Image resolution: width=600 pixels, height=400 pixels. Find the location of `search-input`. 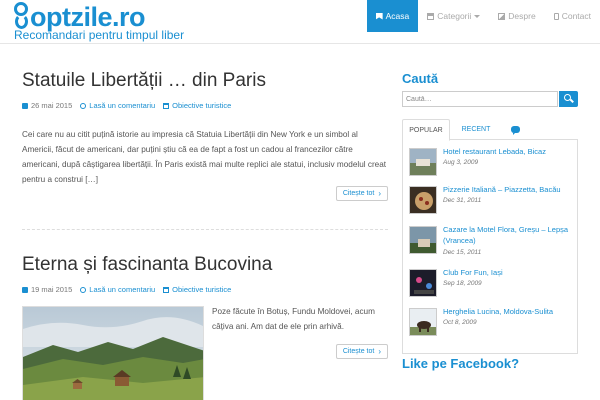

search-input is located at coordinates (480, 99).